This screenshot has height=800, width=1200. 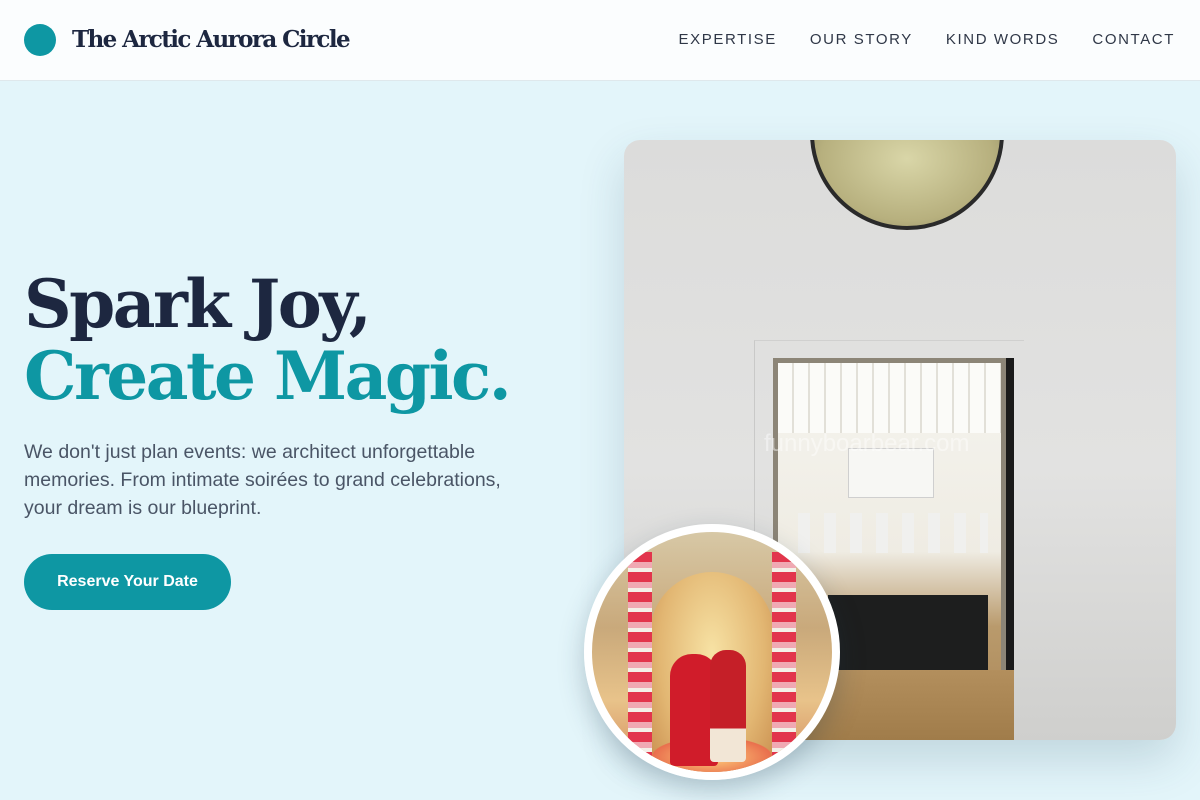 What do you see at coordinates (127, 582) in the screenshot?
I see `reserve-date-button: Reserve Your Date` at bounding box center [127, 582].